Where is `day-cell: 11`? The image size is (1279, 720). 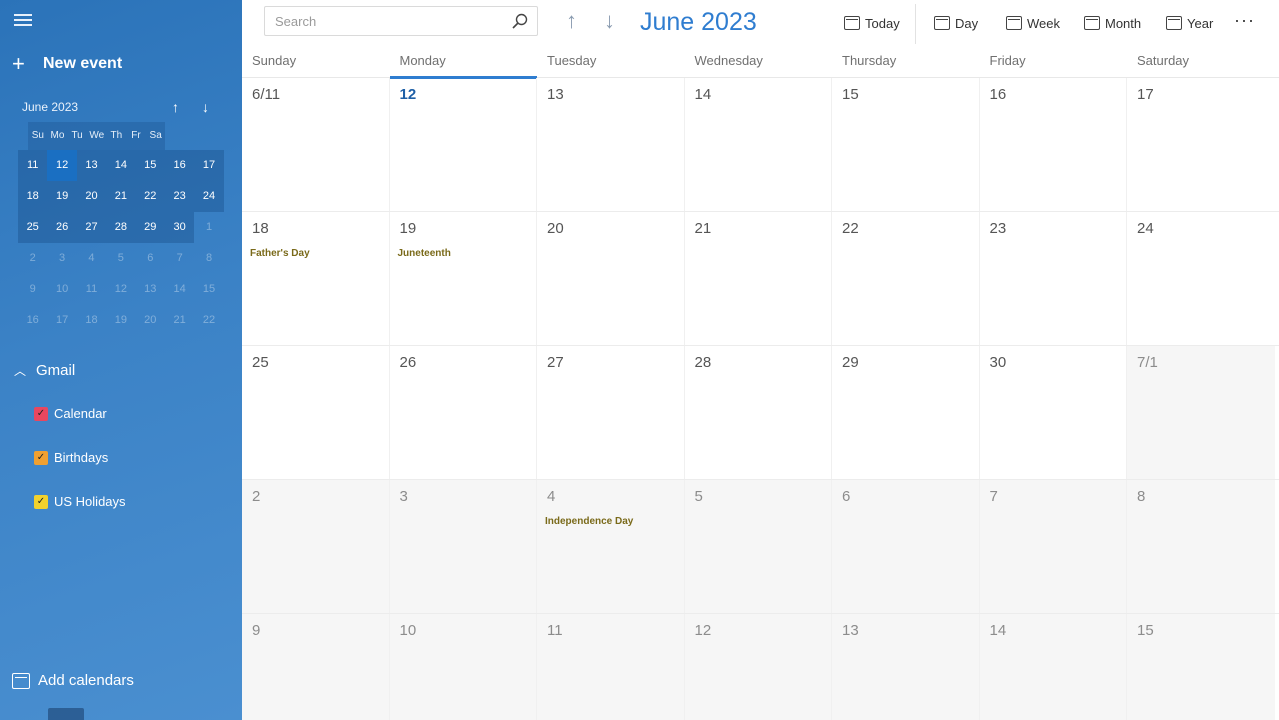
day-cell: 11 is located at coordinates (611, 667).